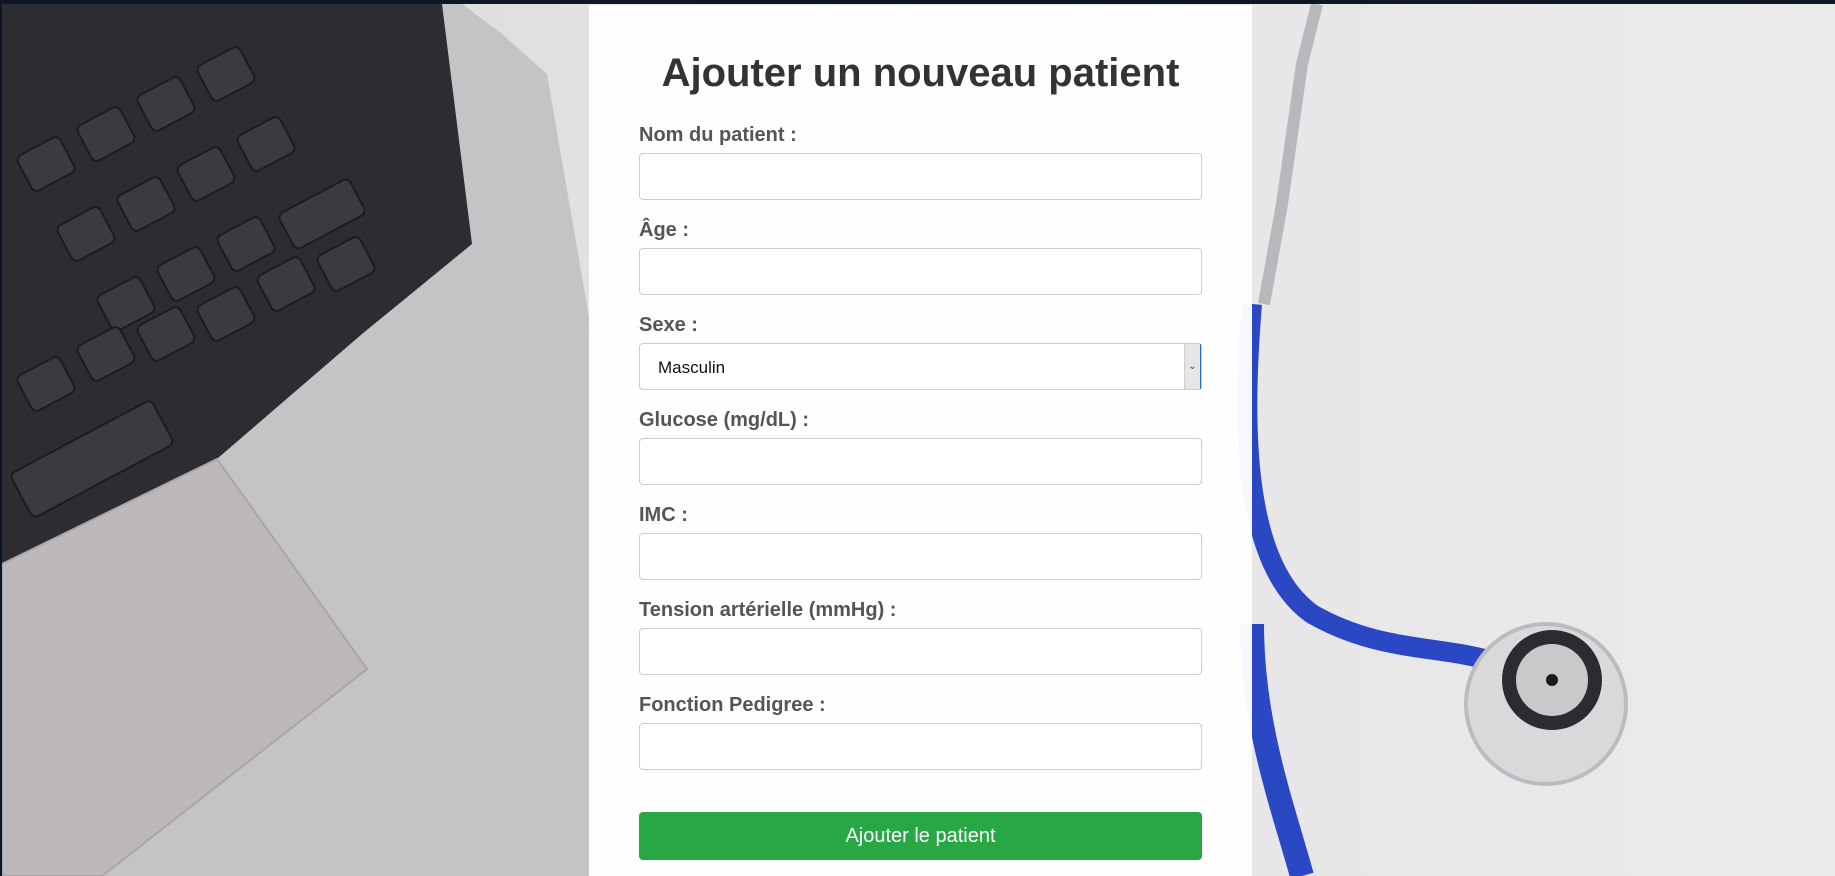 Image resolution: width=1835 pixels, height=876 pixels. What do you see at coordinates (732, 705) in the screenshot?
I see `pedigree-label: Fonction Pedigree :` at bounding box center [732, 705].